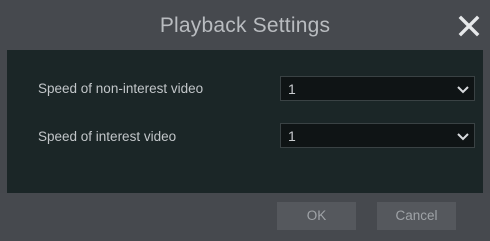  I want to click on interest-speed-value: 1, so click(292, 136).